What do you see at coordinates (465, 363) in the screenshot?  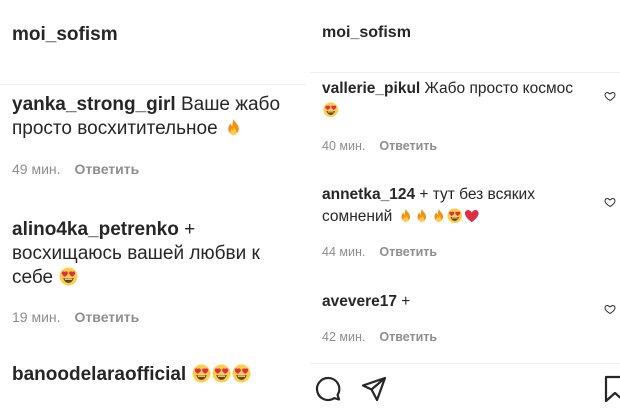 I see `action-bar-divider` at bounding box center [465, 363].